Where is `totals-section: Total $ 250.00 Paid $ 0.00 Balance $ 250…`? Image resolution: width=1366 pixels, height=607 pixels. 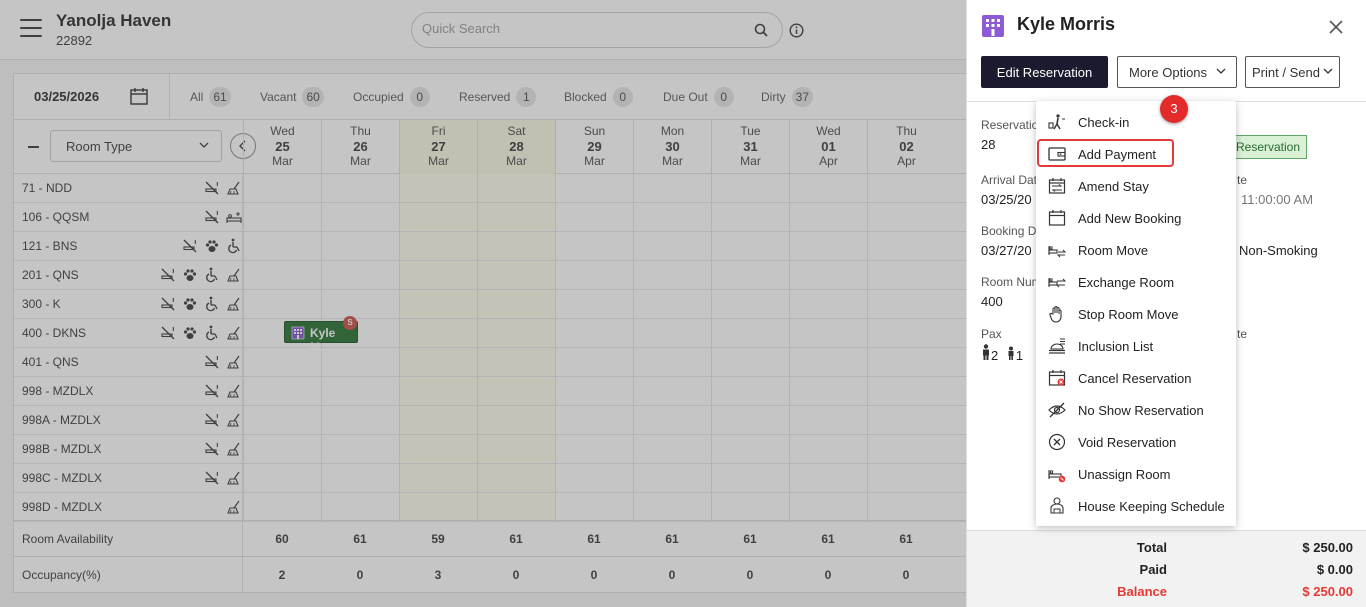 totals-section: Total $ 250.00 Paid $ 0.00 Balance $ 250… is located at coordinates (1166, 568).